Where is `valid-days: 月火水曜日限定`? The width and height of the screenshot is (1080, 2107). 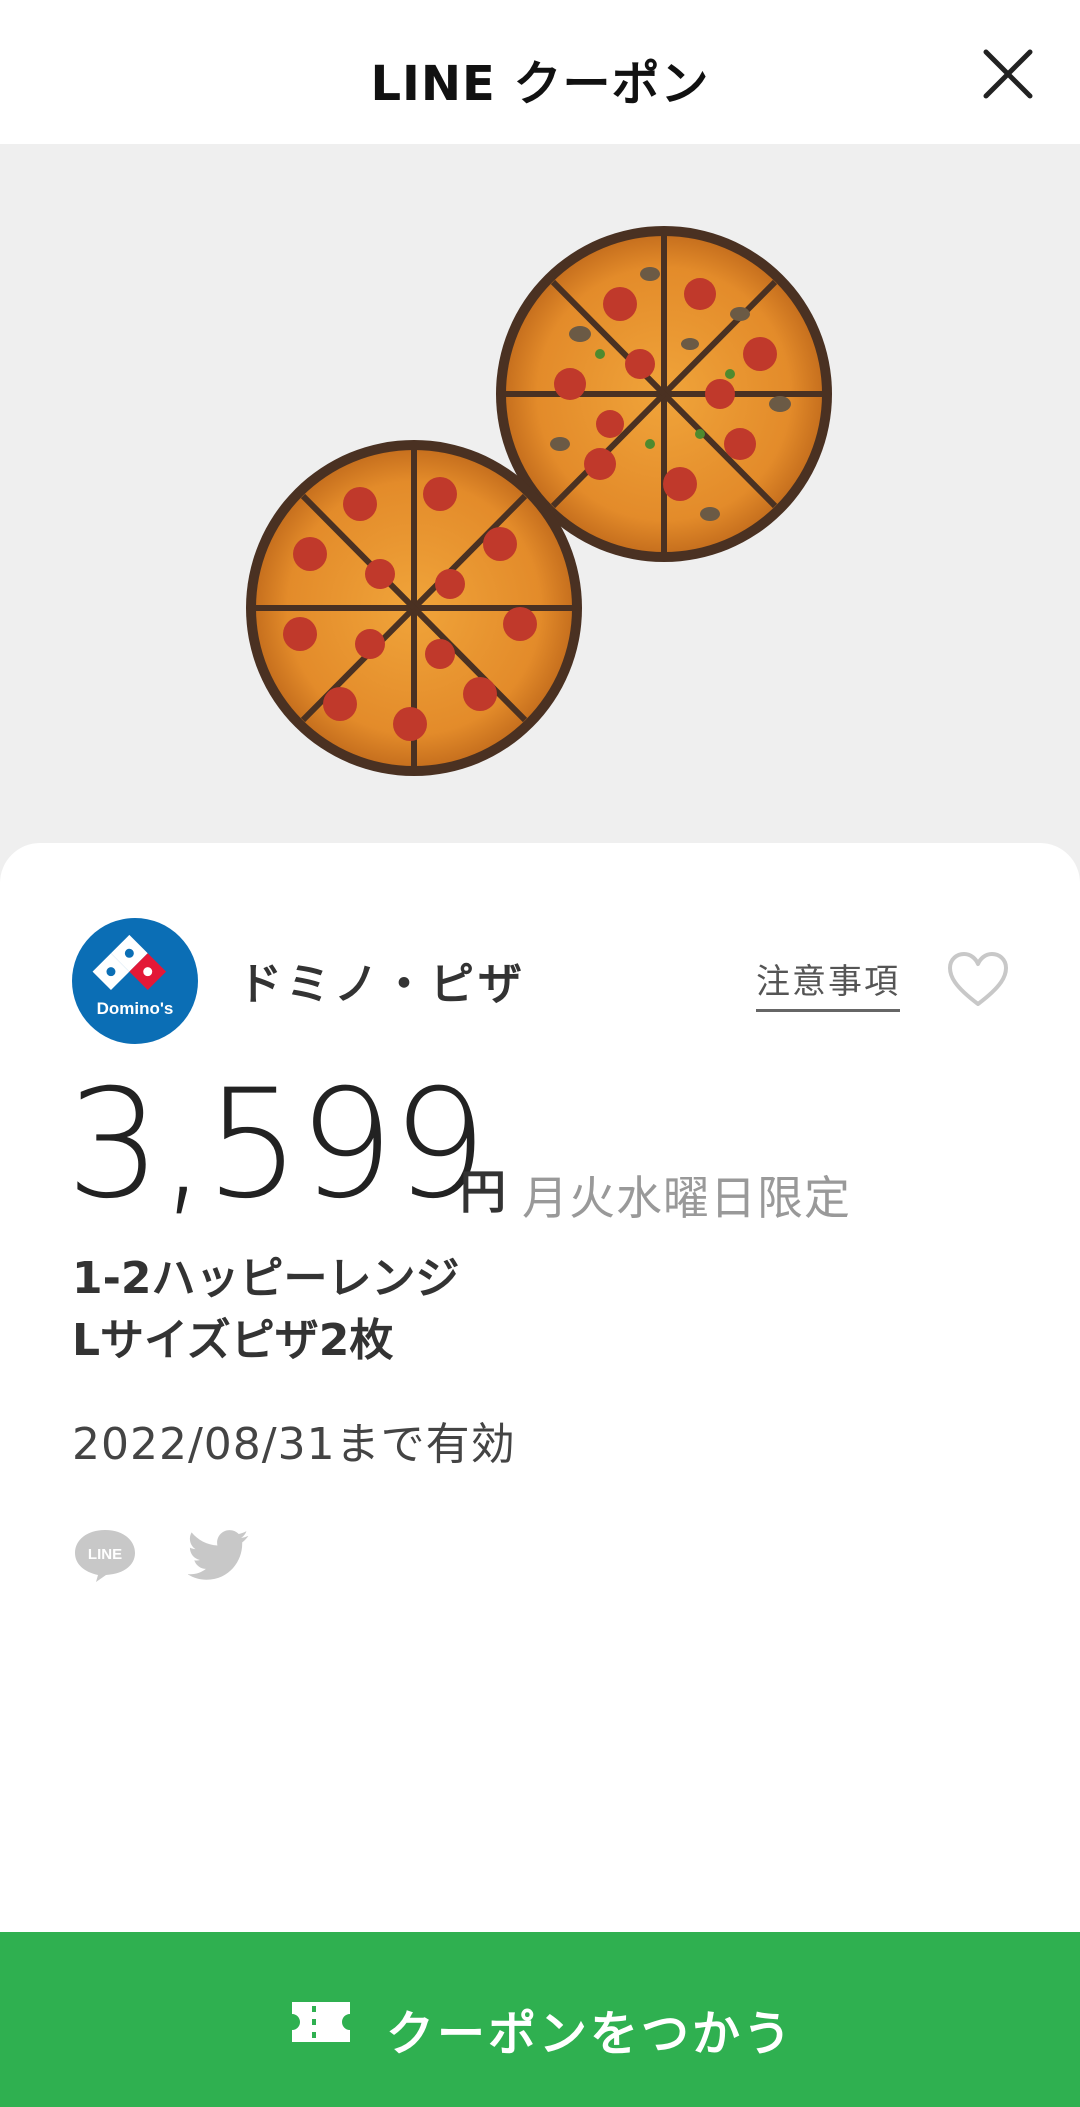
valid-days: 月火水曜日限定 is located at coordinates (686, 1198).